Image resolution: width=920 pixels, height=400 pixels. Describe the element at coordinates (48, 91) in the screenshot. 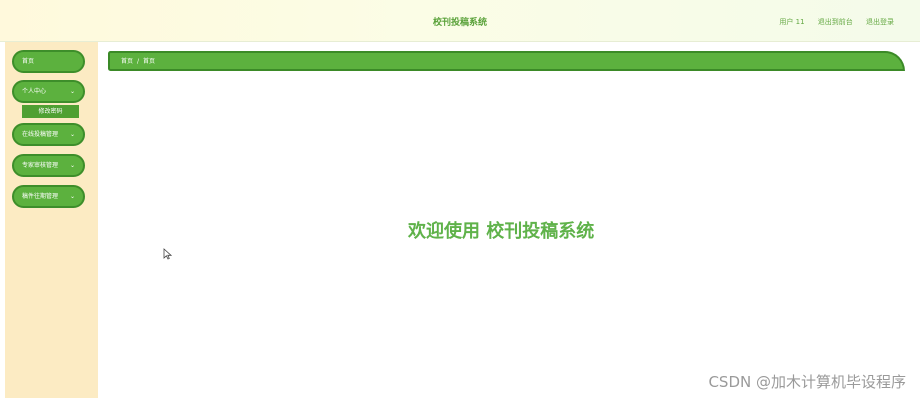

I see `sidebar-item-personal-center: 个人中心 ⌄` at that location.